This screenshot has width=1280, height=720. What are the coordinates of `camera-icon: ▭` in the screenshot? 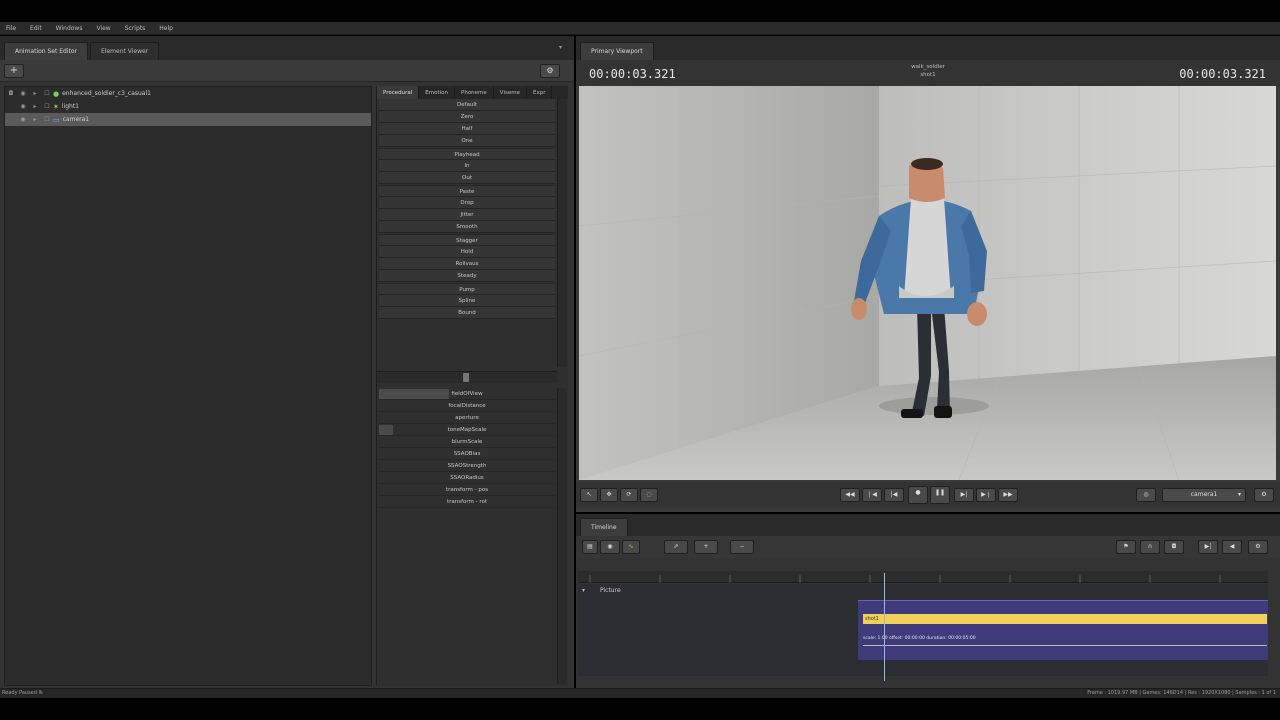 It's located at (56, 119).